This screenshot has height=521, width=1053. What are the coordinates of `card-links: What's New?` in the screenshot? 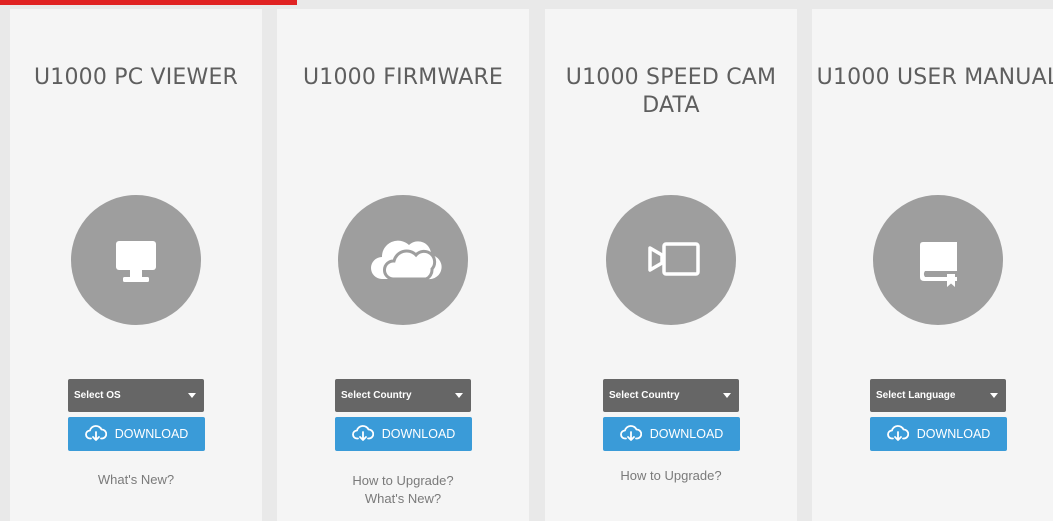 It's located at (136, 480).